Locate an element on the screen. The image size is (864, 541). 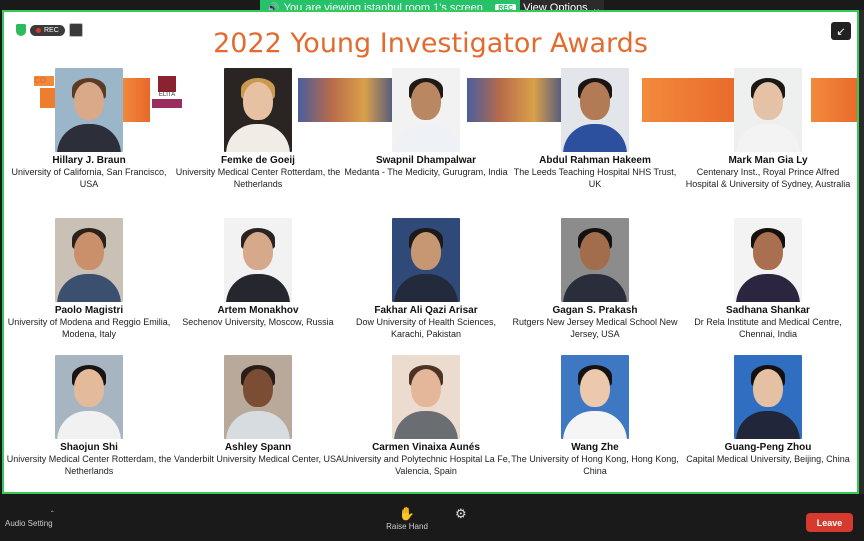
raise-hand-button: ✋ Raise Hand is located at coordinates (407, 518).